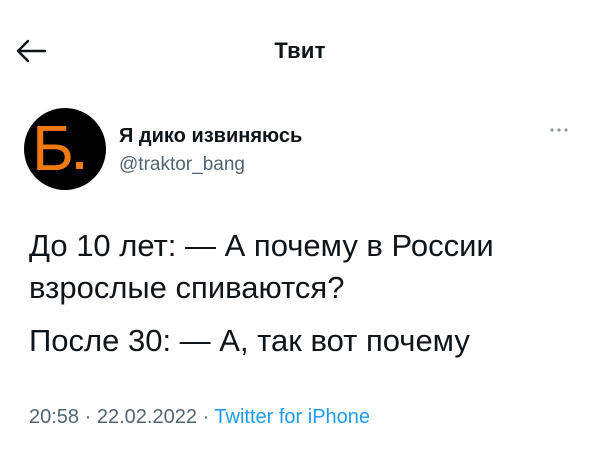 The height and width of the screenshot is (451, 600). Describe the element at coordinates (292, 417) in the screenshot. I see `tweet-source-link: Twitter for iPhone` at that location.